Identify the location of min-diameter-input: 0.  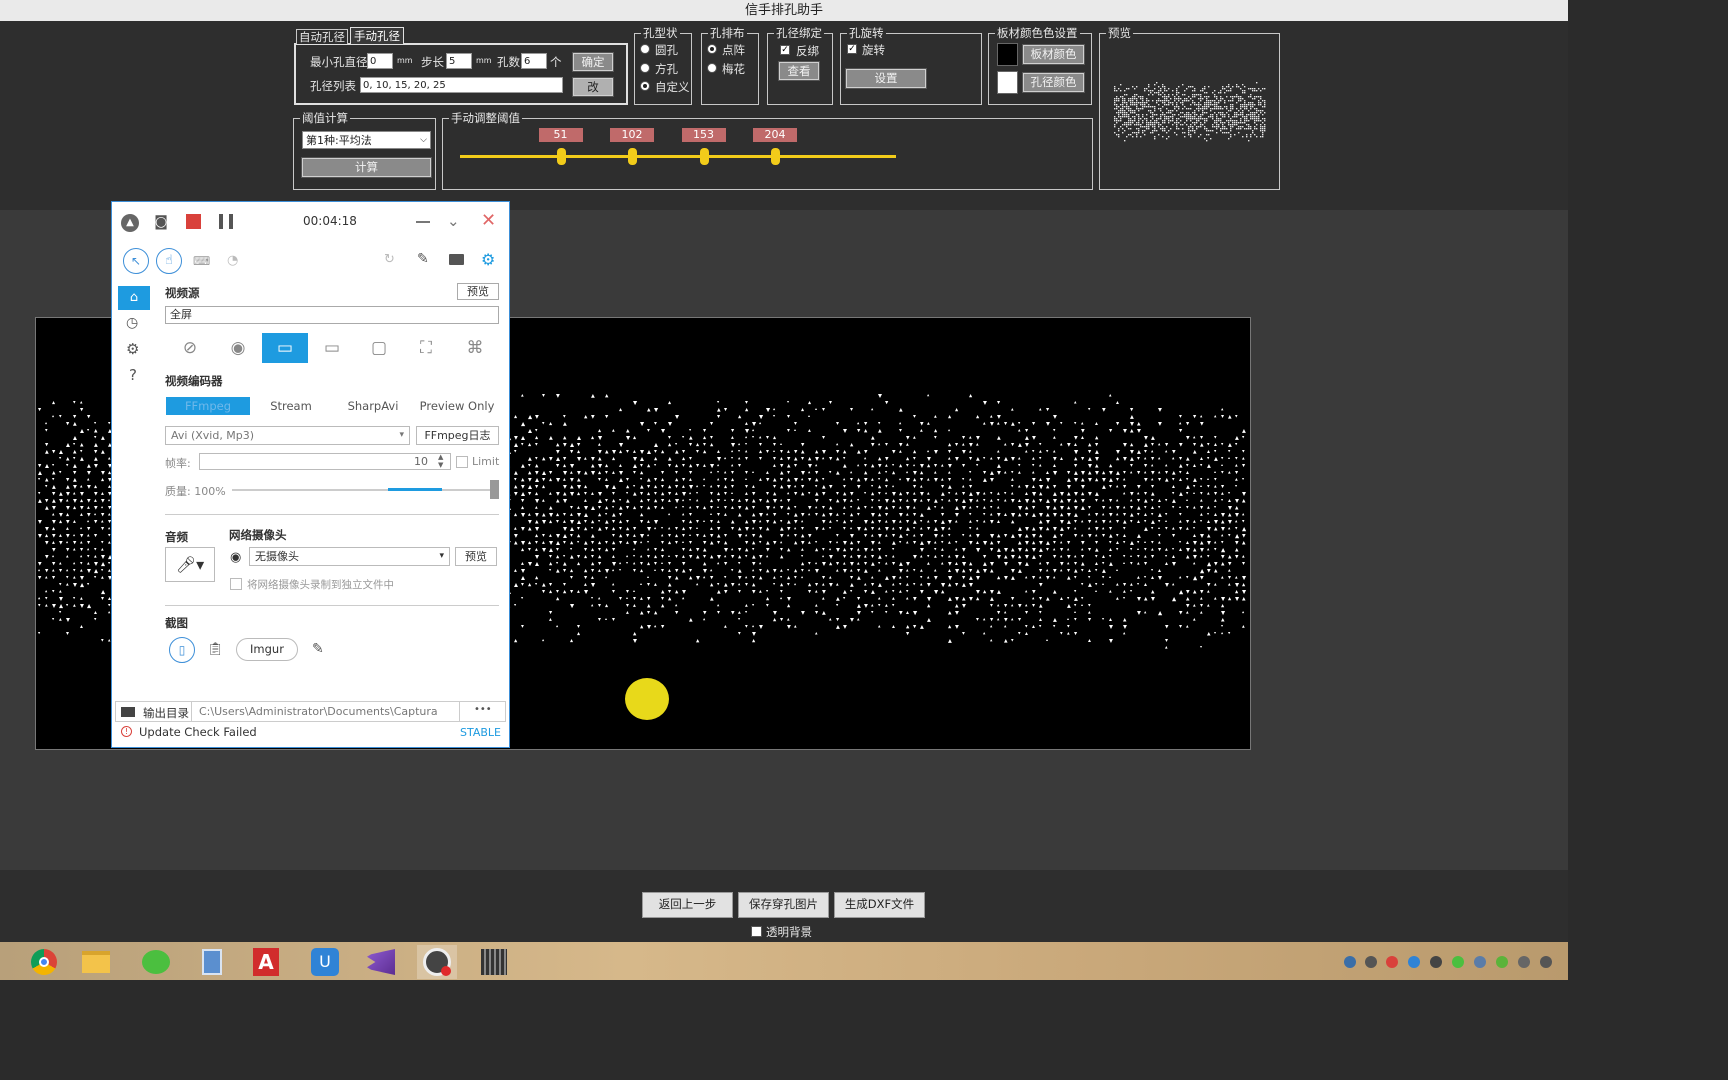
(380, 61).